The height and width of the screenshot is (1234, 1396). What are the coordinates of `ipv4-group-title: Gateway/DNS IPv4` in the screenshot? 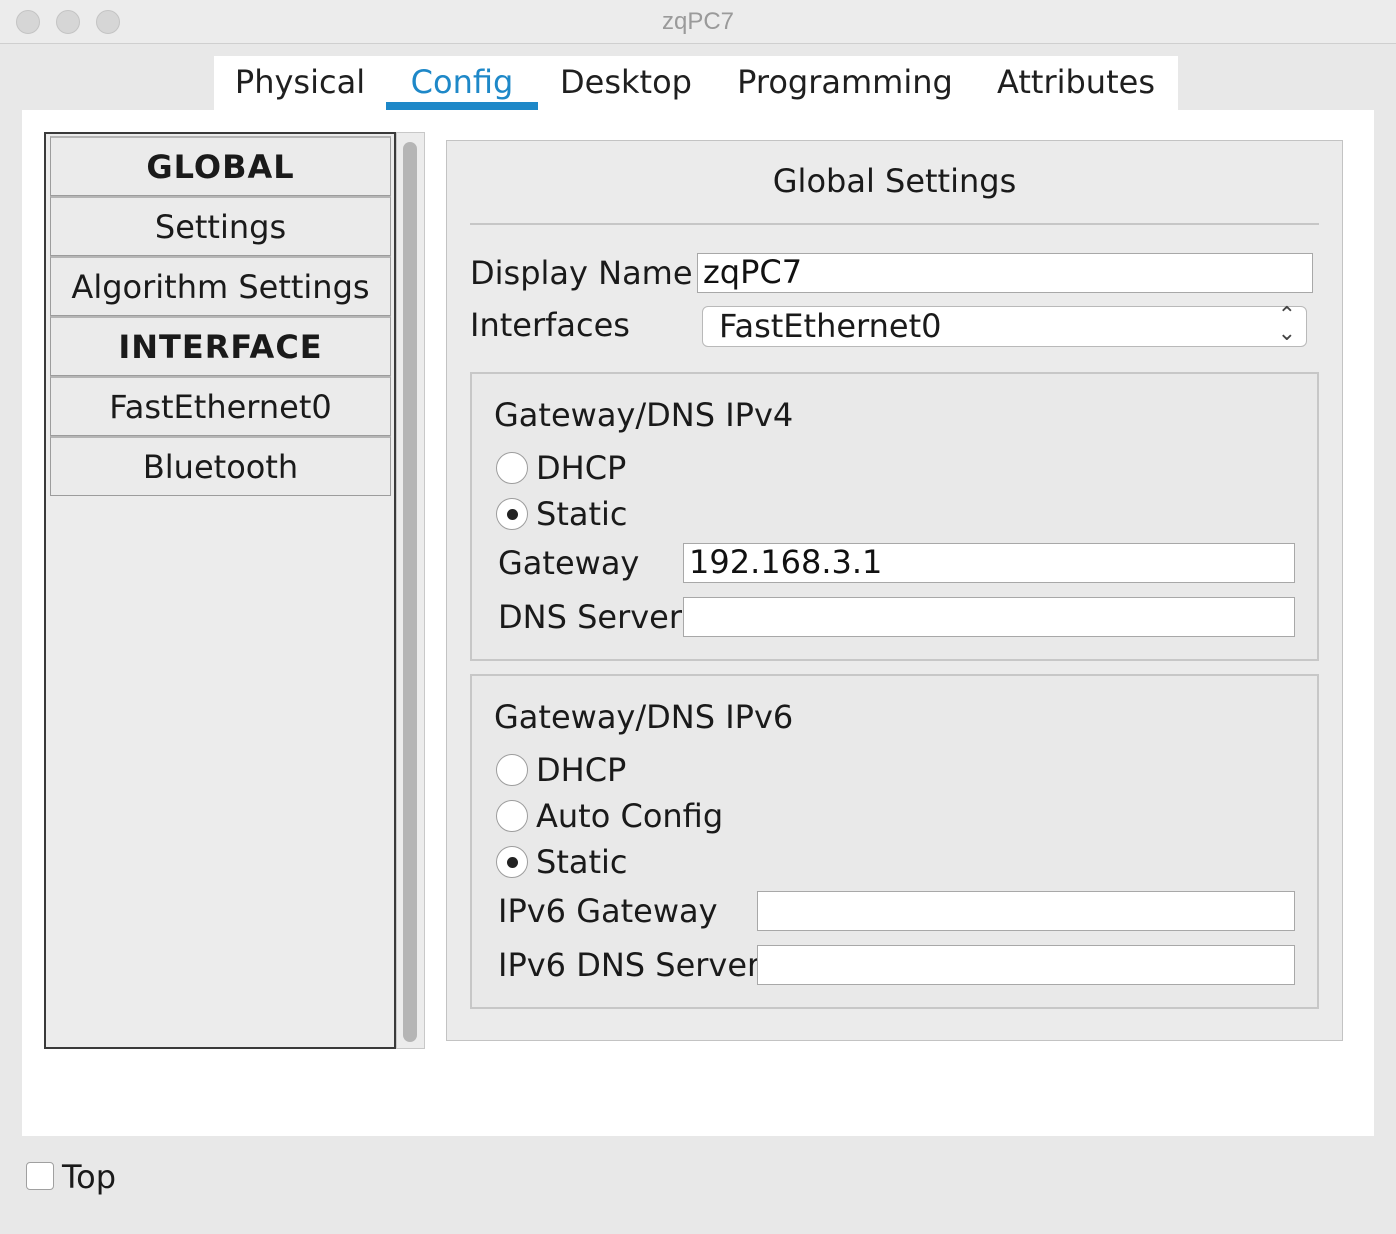 It's located at (644, 415).